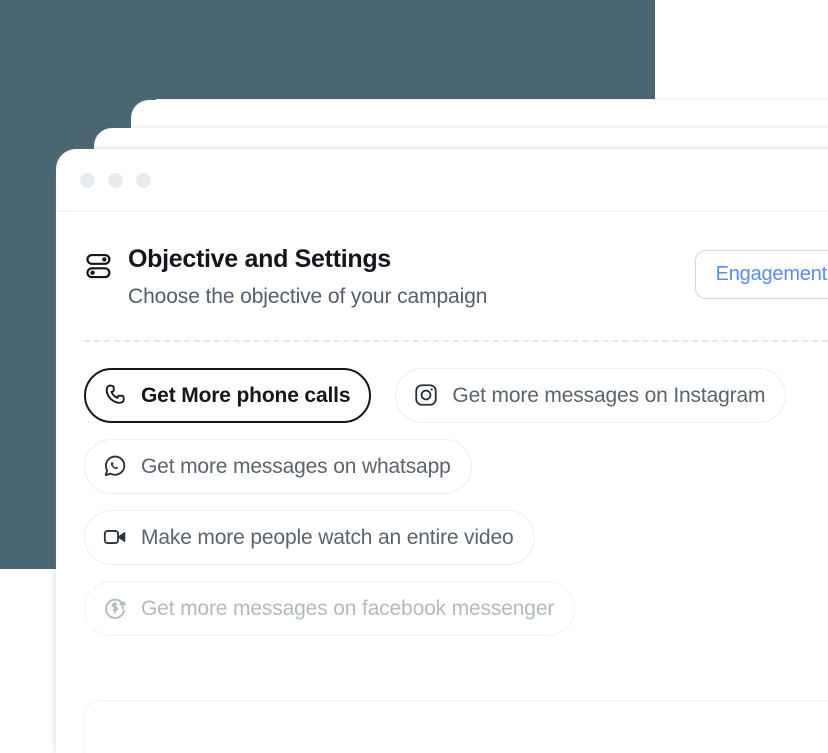 This screenshot has height=753, width=828. What do you see at coordinates (246, 395) in the screenshot?
I see `objective-option-label: Get More phone calls` at bounding box center [246, 395].